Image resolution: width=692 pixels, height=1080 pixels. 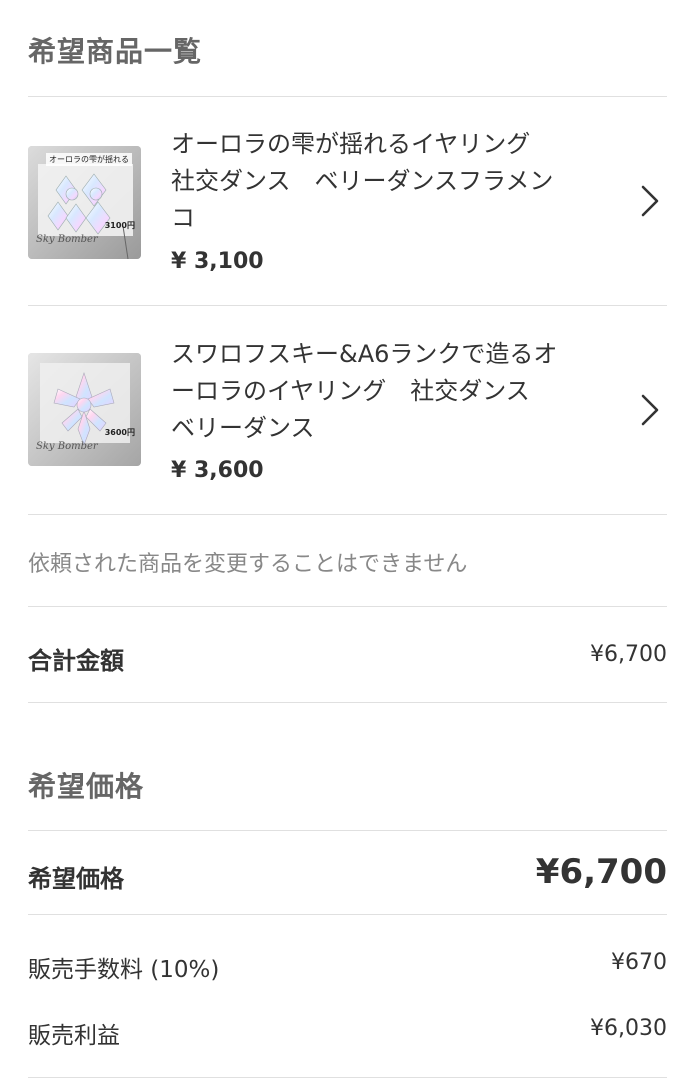 I want to click on sales-fee-value: ¥670, so click(x=639, y=962).